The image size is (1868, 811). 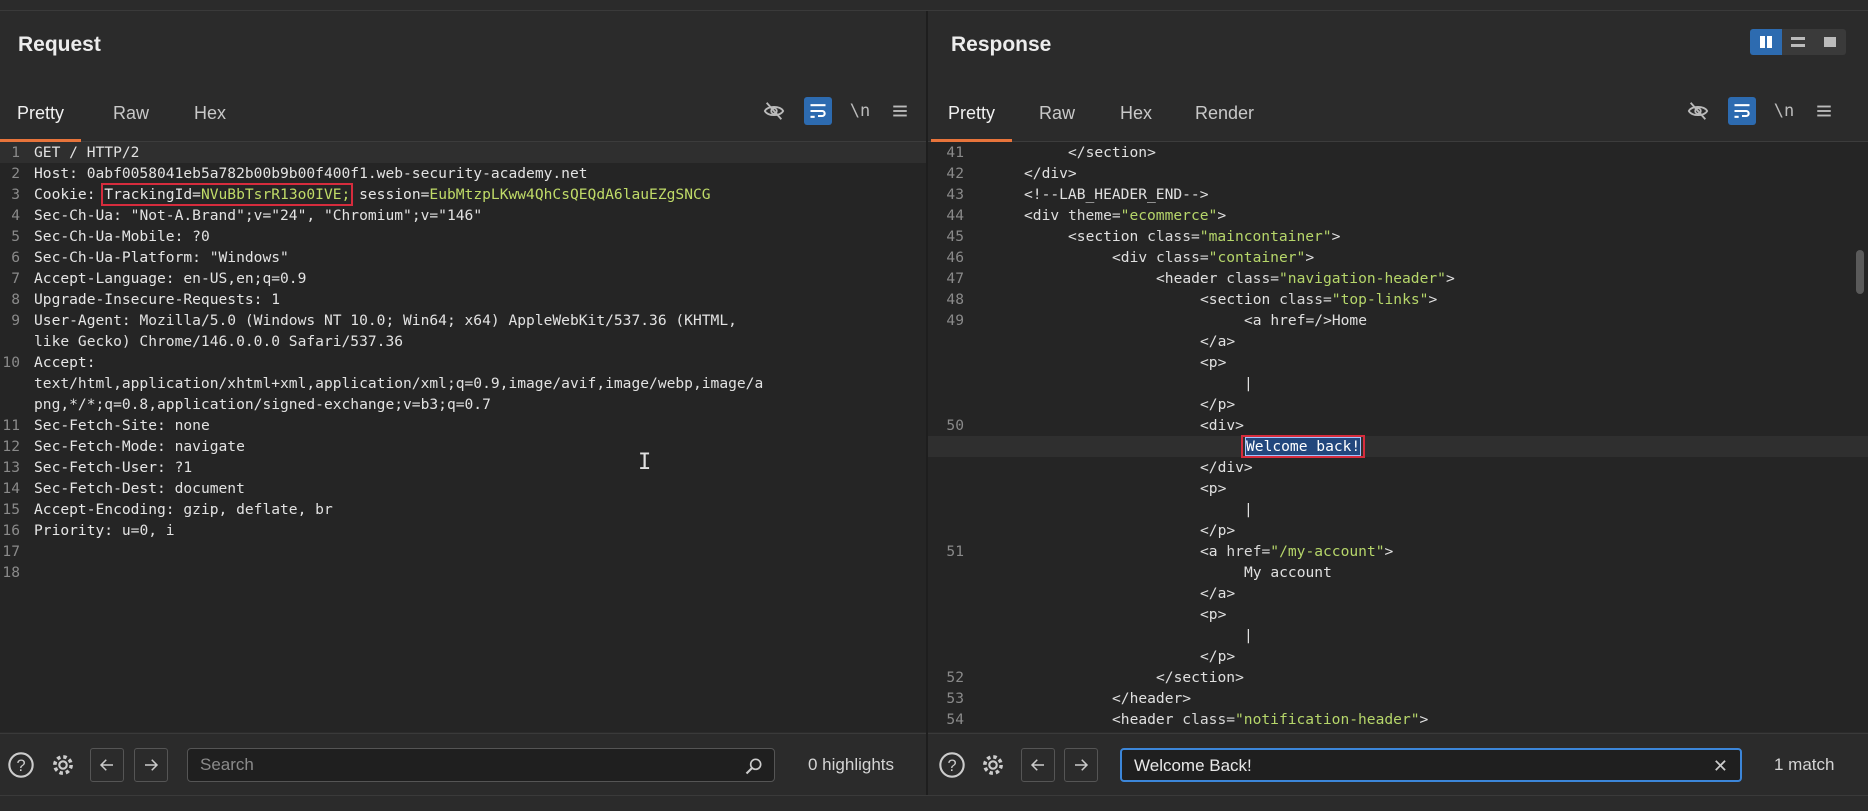 I want to click on line-number: 5, so click(x=15, y=236).